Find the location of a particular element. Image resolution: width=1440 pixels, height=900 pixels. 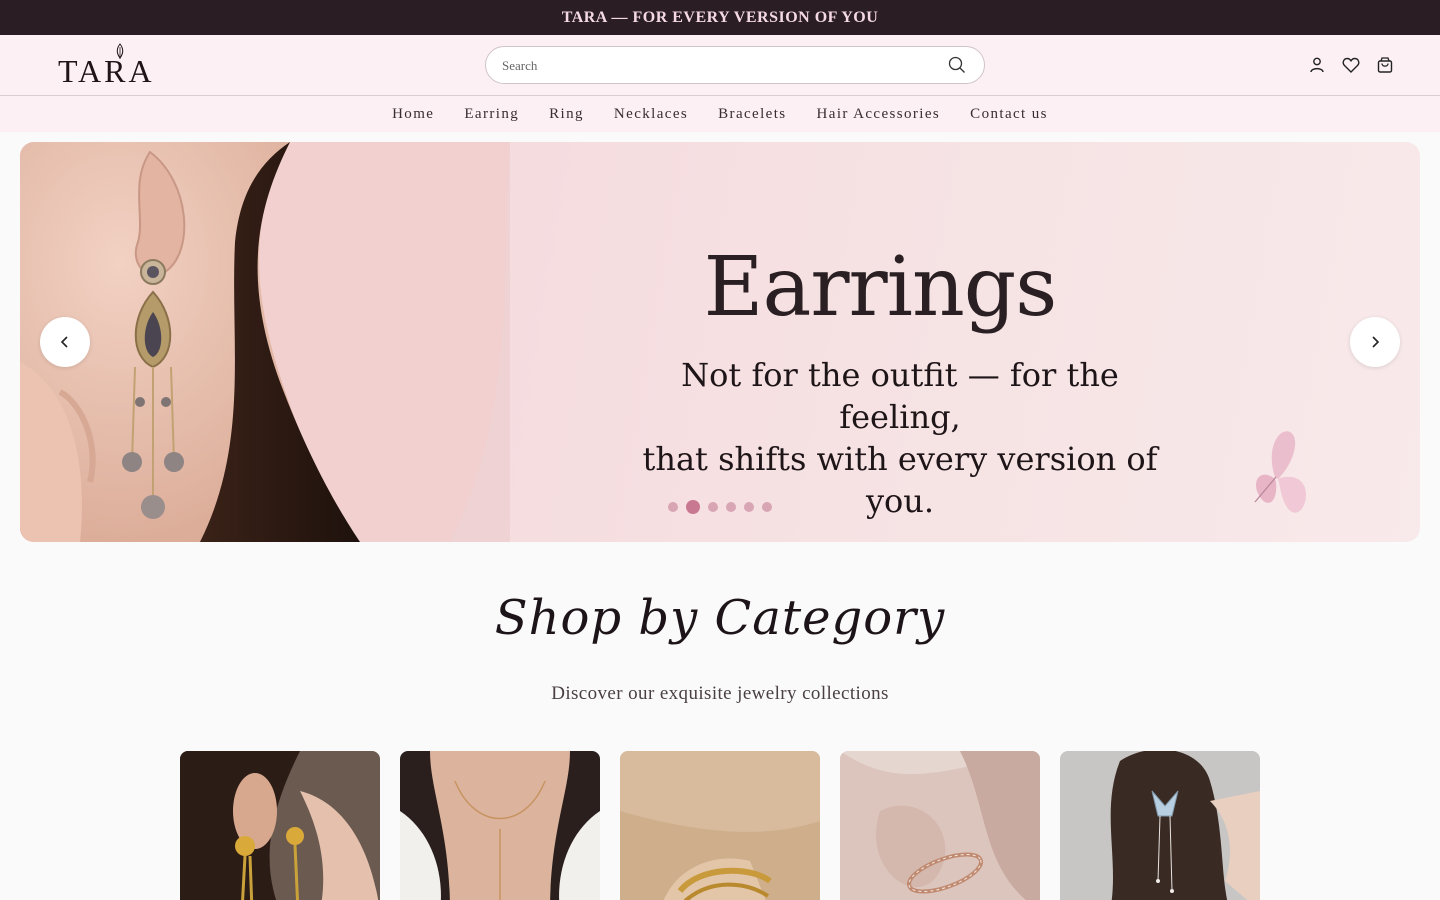

wishlist-heart-icon is located at coordinates (1351, 65).